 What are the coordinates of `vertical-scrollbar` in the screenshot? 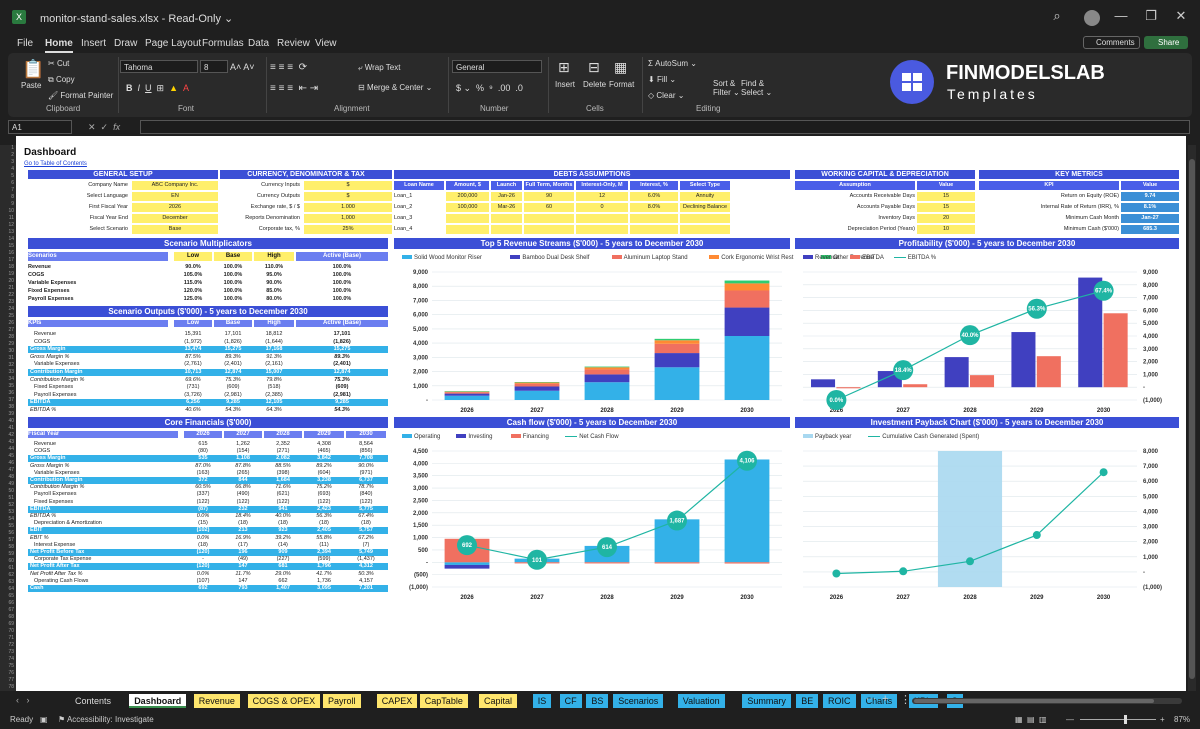 It's located at (1192, 418).